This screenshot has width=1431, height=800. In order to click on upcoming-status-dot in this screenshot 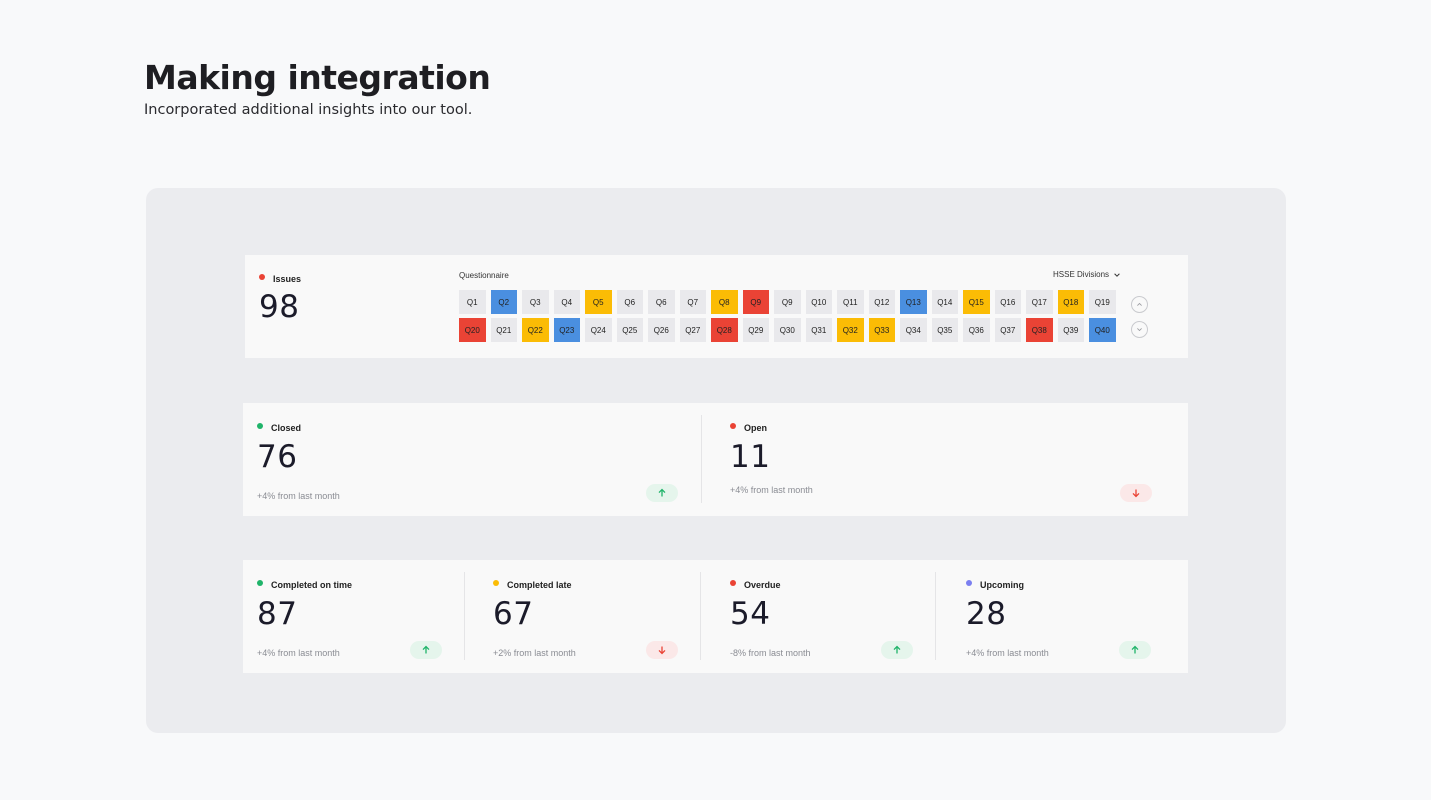, I will do `click(969, 582)`.